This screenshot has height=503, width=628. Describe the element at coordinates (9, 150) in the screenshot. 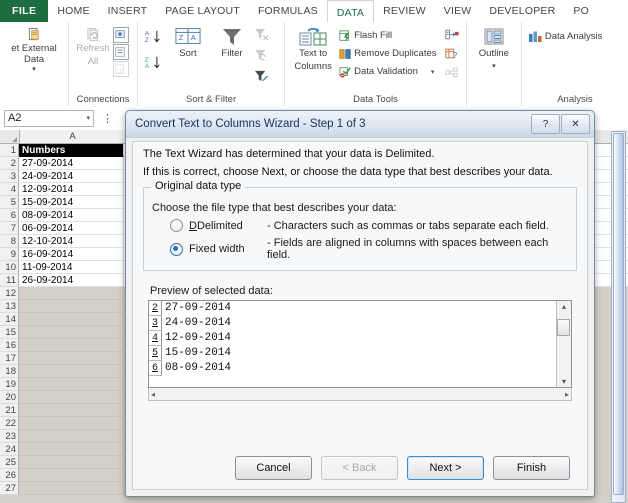

I see `row-header: 1` at that location.